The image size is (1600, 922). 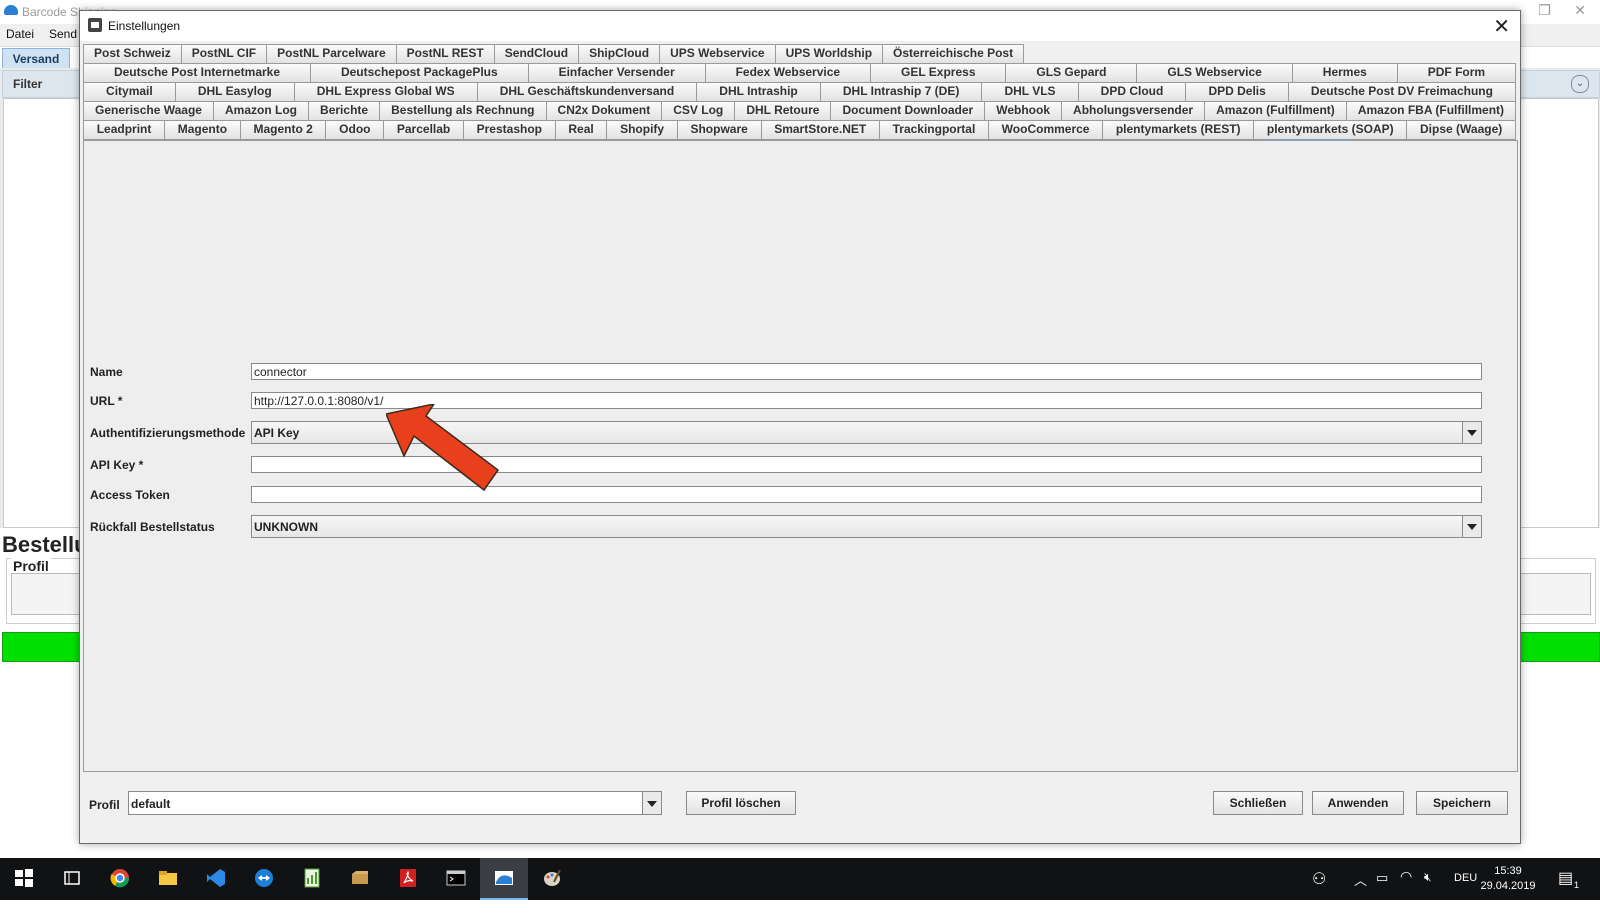 I want to click on tab-postnl-parcelware: PostNL Parcelware, so click(x=331, y=53).